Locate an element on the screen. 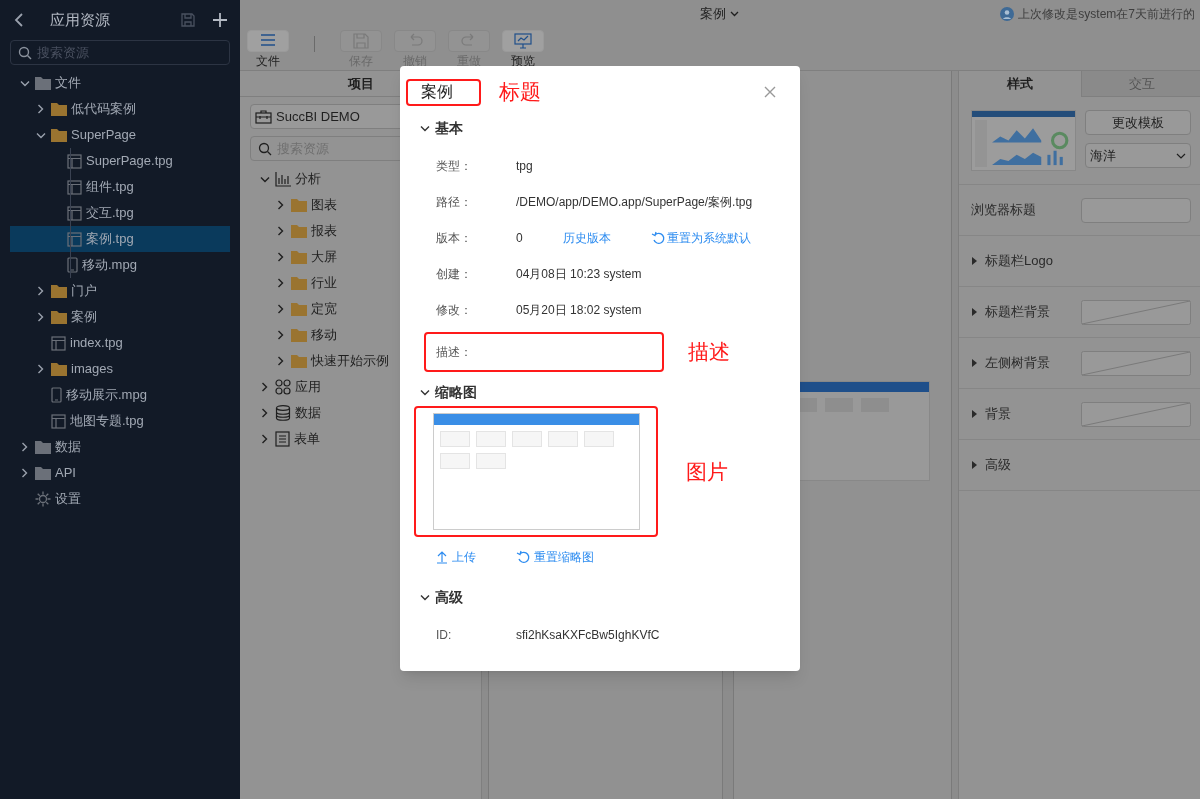 This screenshot has height=799, width=1200. annotation-label: 图片 is located at coordinates (707, 471).